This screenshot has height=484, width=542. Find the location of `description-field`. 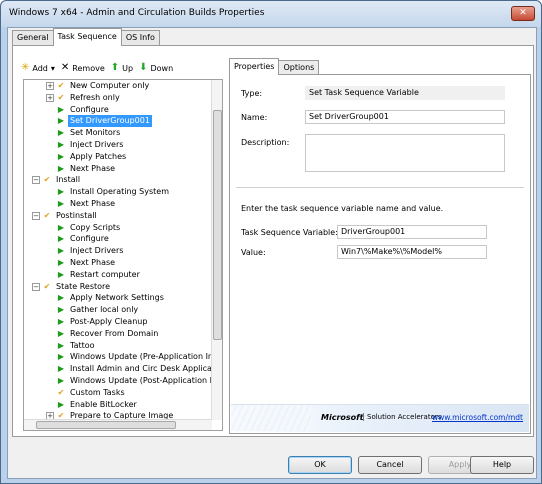

description-field is located at coordinates (405, 153).